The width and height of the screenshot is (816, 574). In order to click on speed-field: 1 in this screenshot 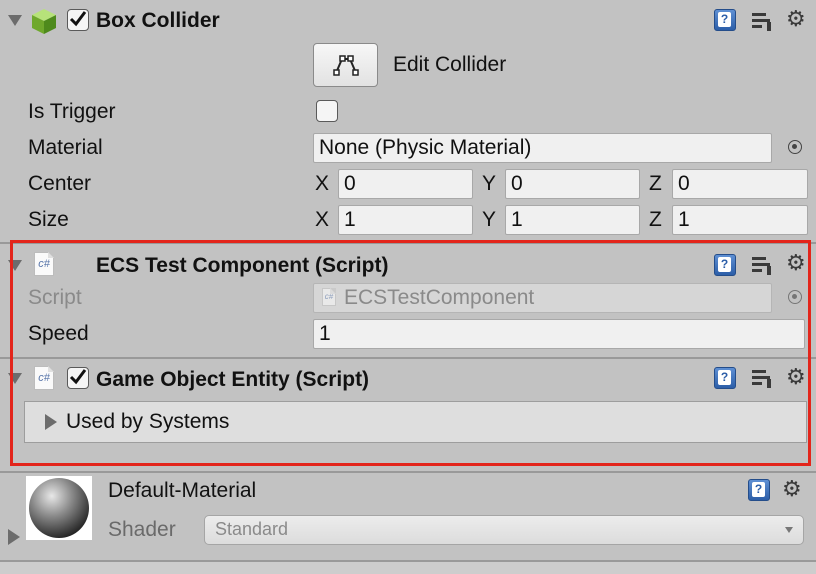, I will do `click(559, 334)`.